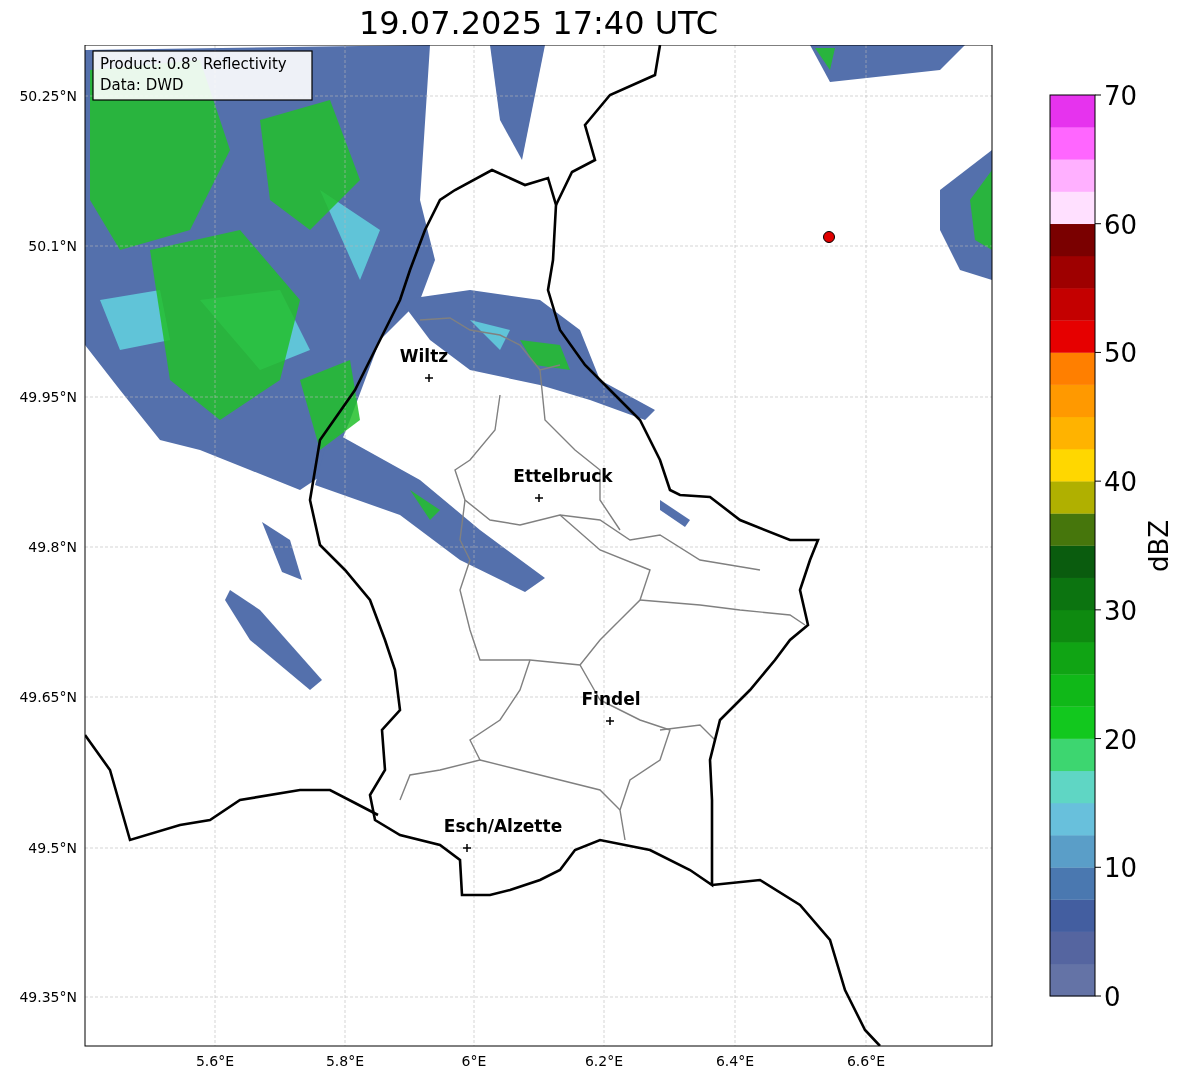  I want to click on colorbar-tick-label: 60, so click(1121, 224).